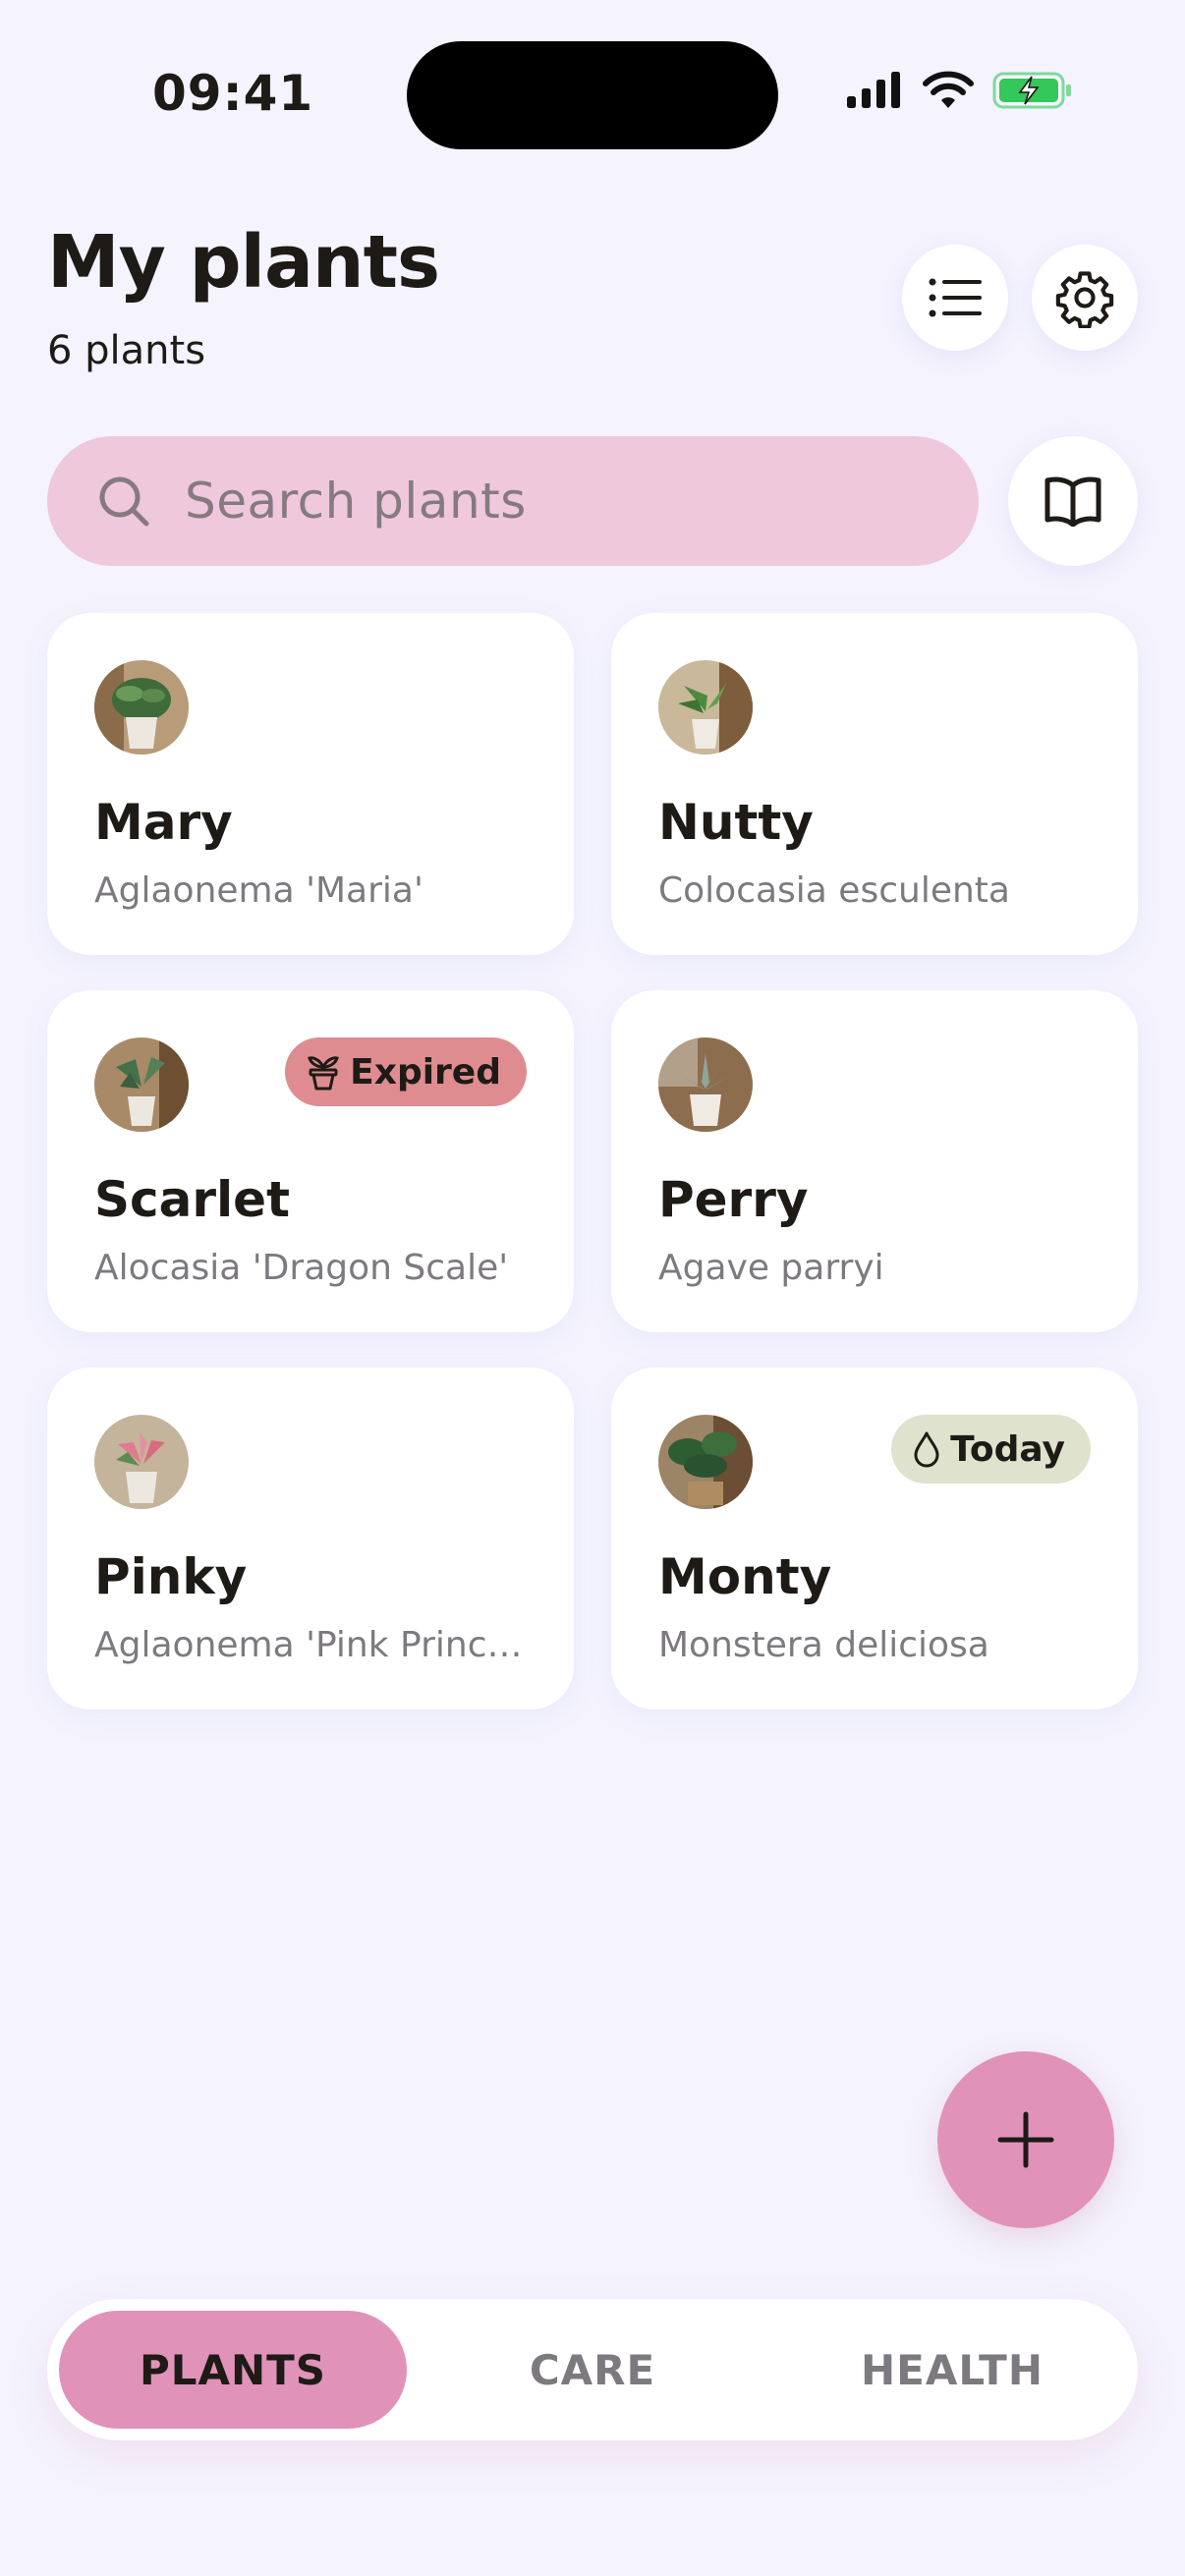  I want to click on plant-card-scarlet: Expired Scarlet Alocasia 'Dragon Scale', so click(311, 1161).